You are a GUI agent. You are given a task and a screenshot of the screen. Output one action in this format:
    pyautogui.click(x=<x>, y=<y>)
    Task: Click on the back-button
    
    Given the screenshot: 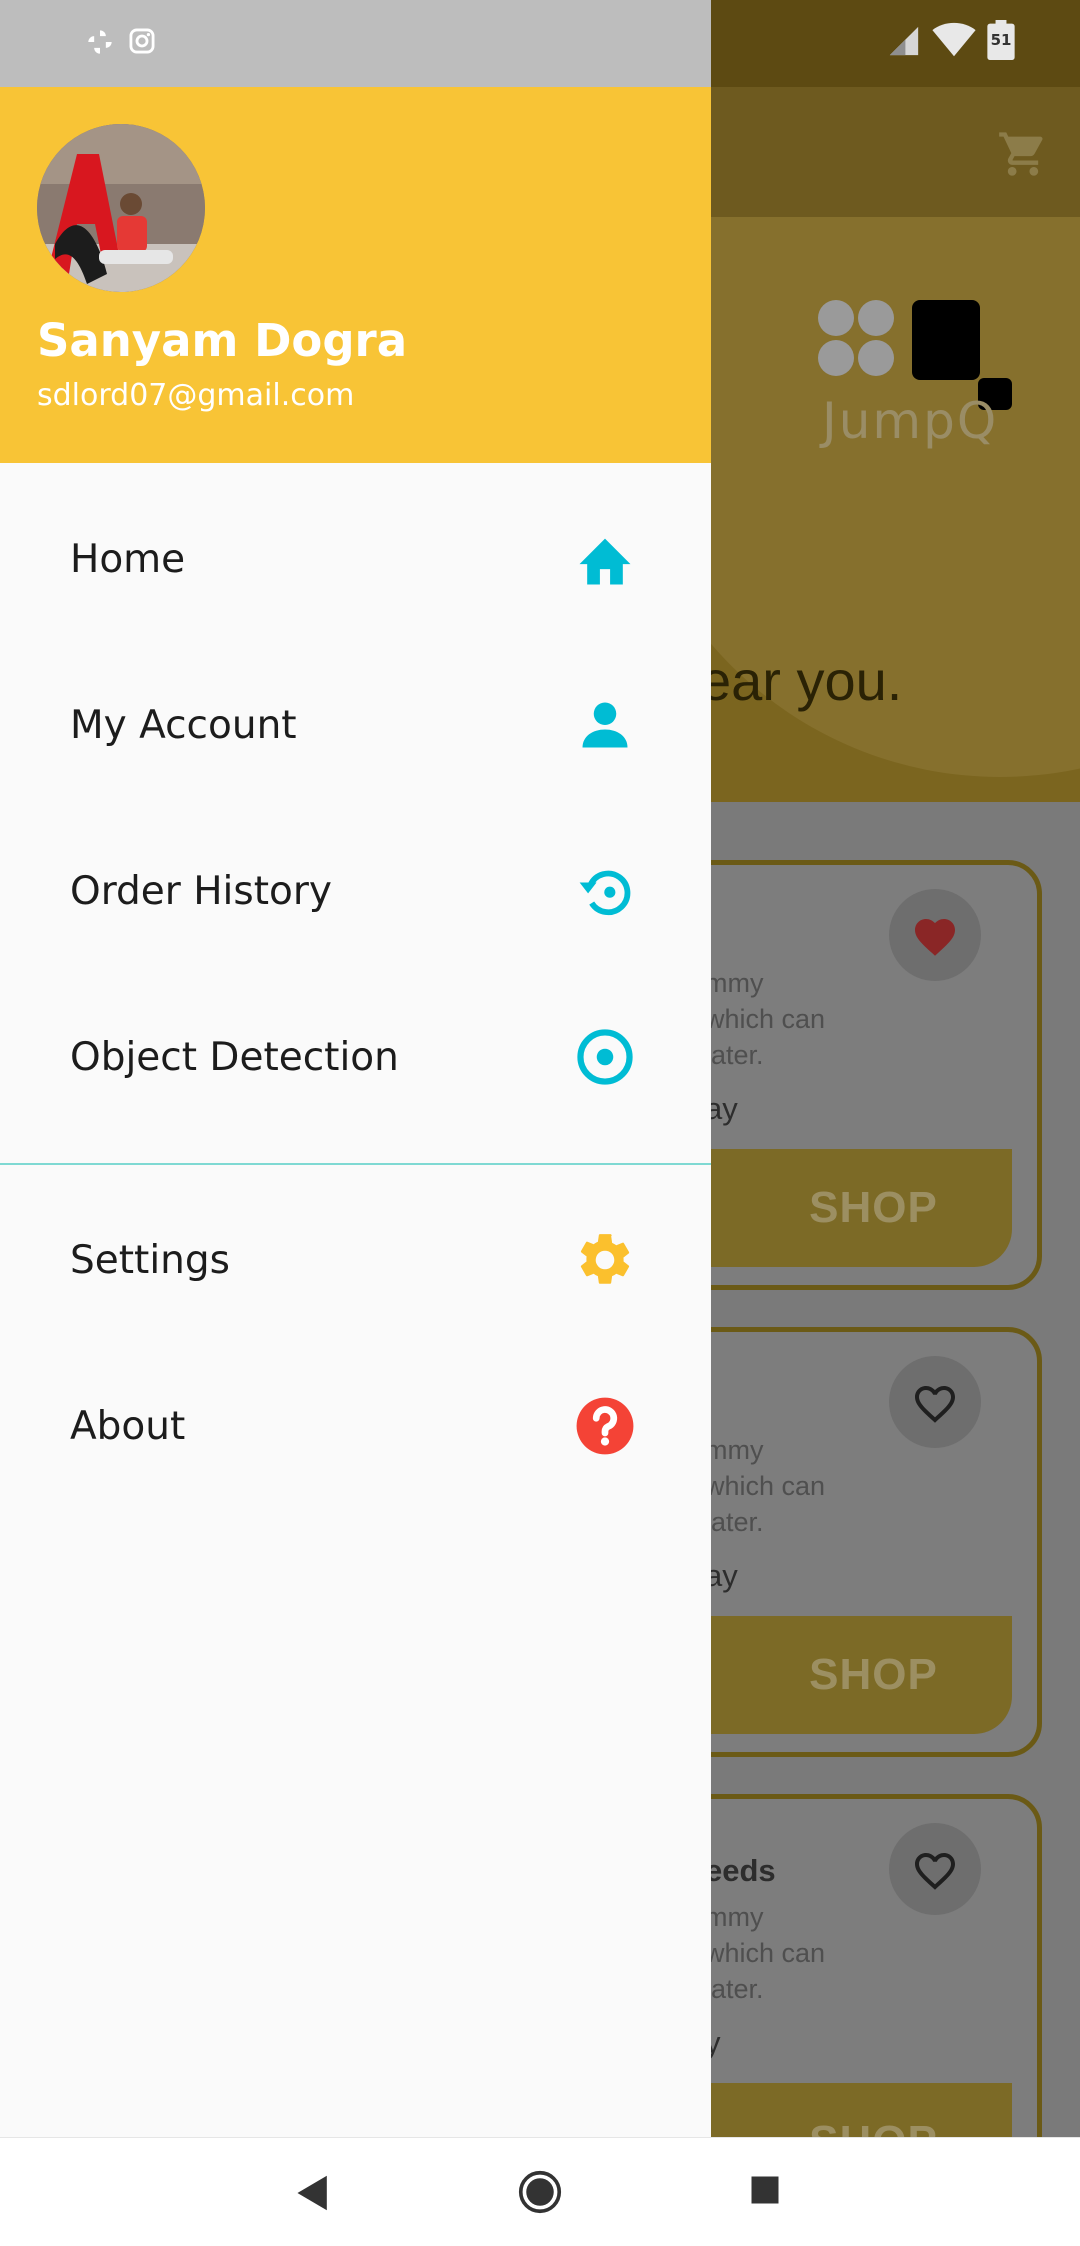 What is the action you would take?
    pyautogui.click(x=313, y=2193)
    